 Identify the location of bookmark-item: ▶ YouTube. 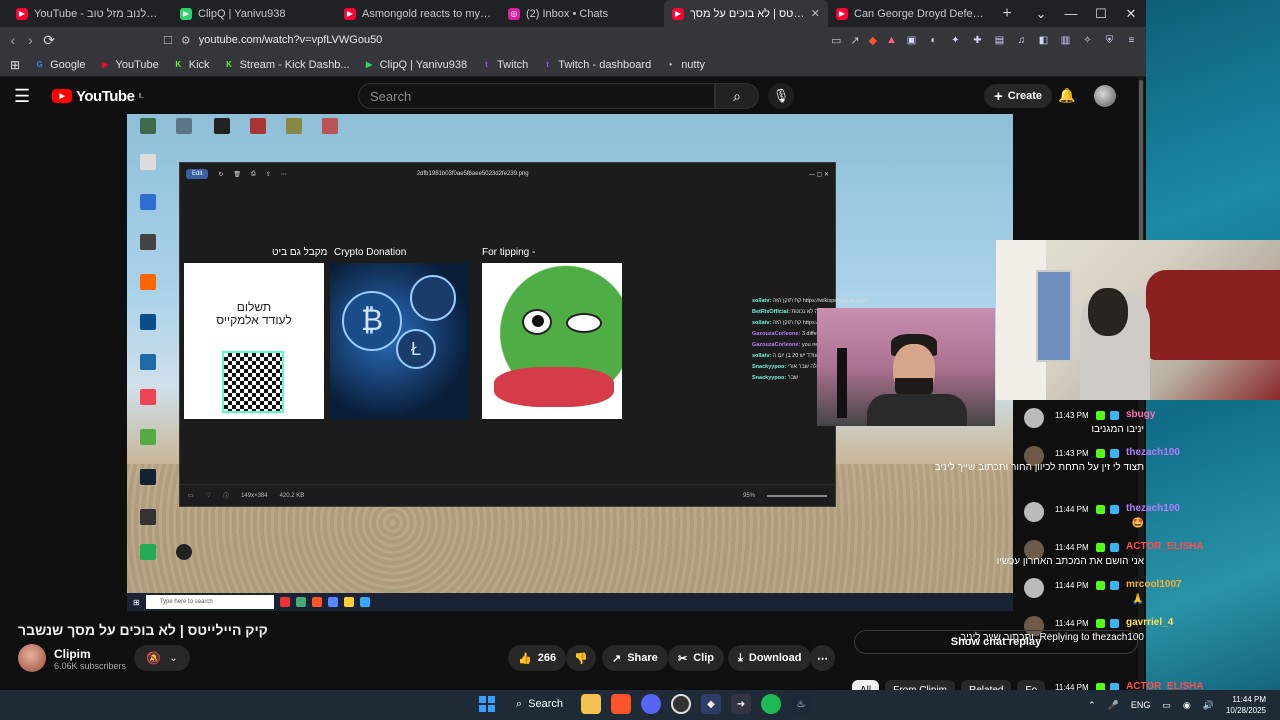
(129, 65).